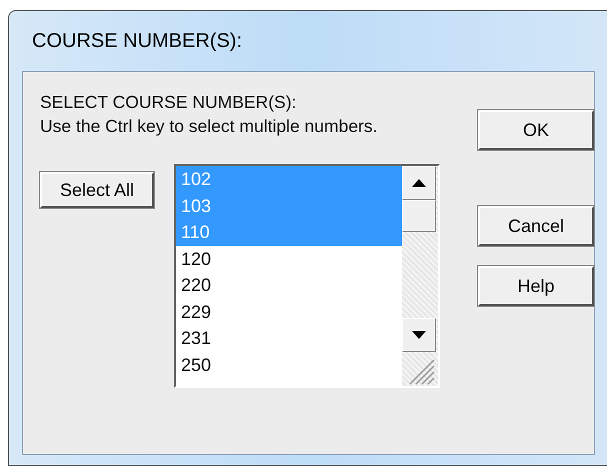  What do you see at coordinates (536, 130) in the screenshot?
I see `ok-button: OK` at bounding box center [536, 130].